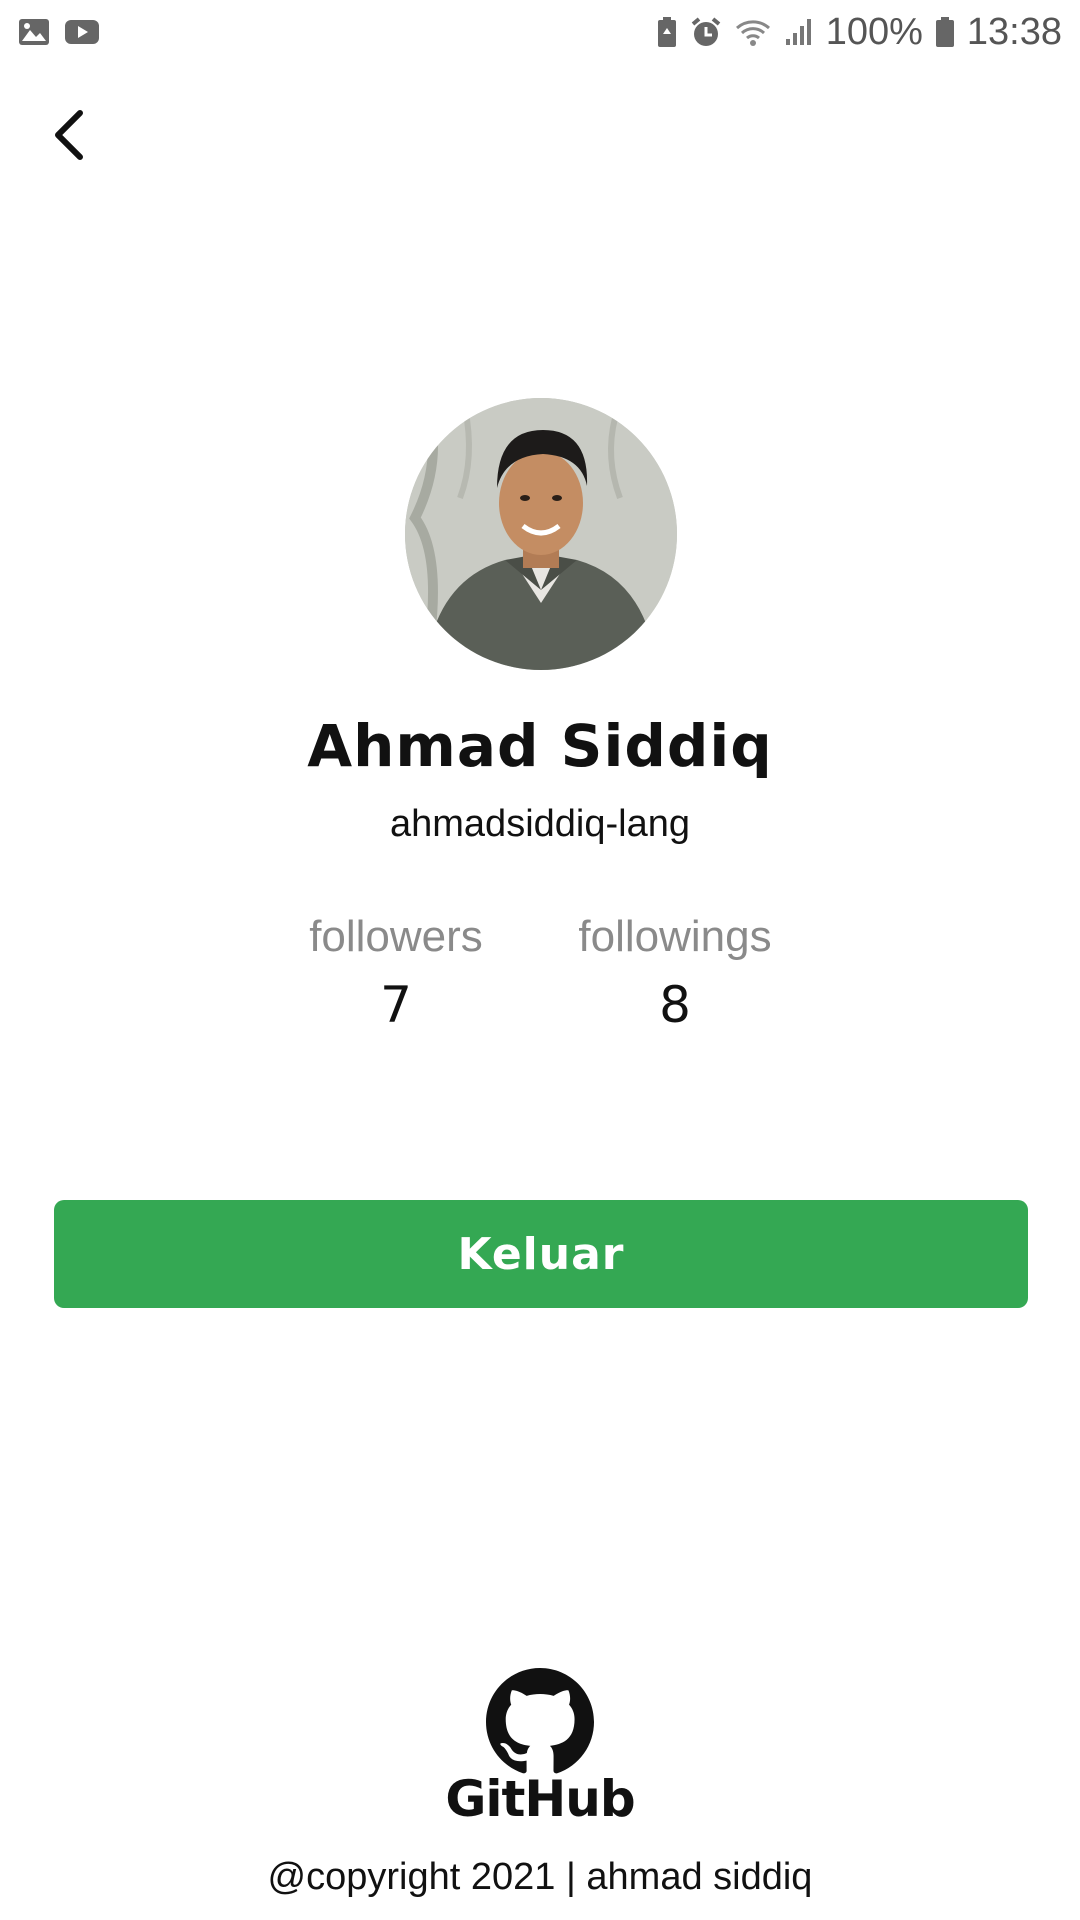 The image size is (1080, 1920). I want to click on logout-button: Keluar, so click(541, 1254).